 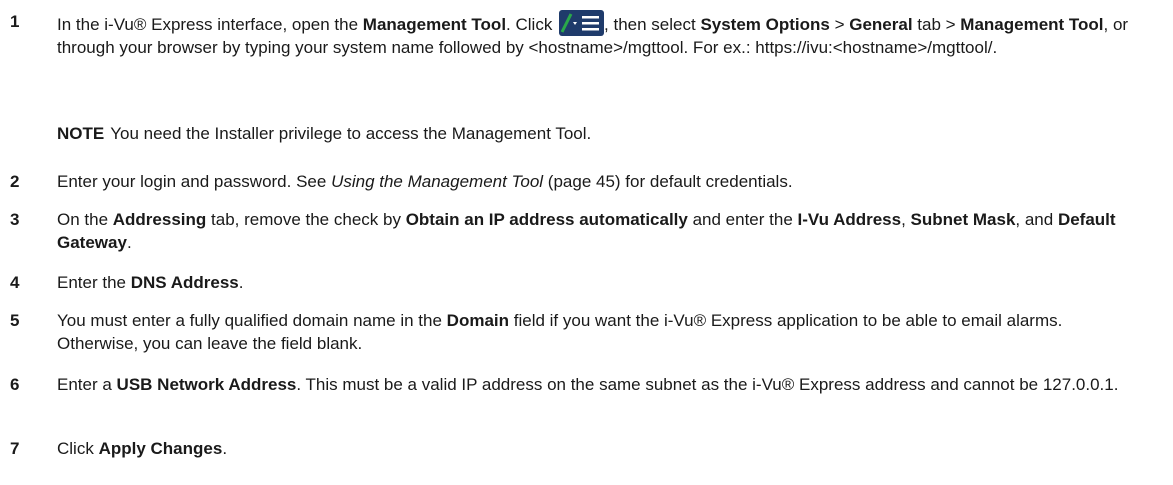 What do you see at coordinates (15, 282) in the screenshot?
I see `step-number: 4` at bounding box center [15, 282].